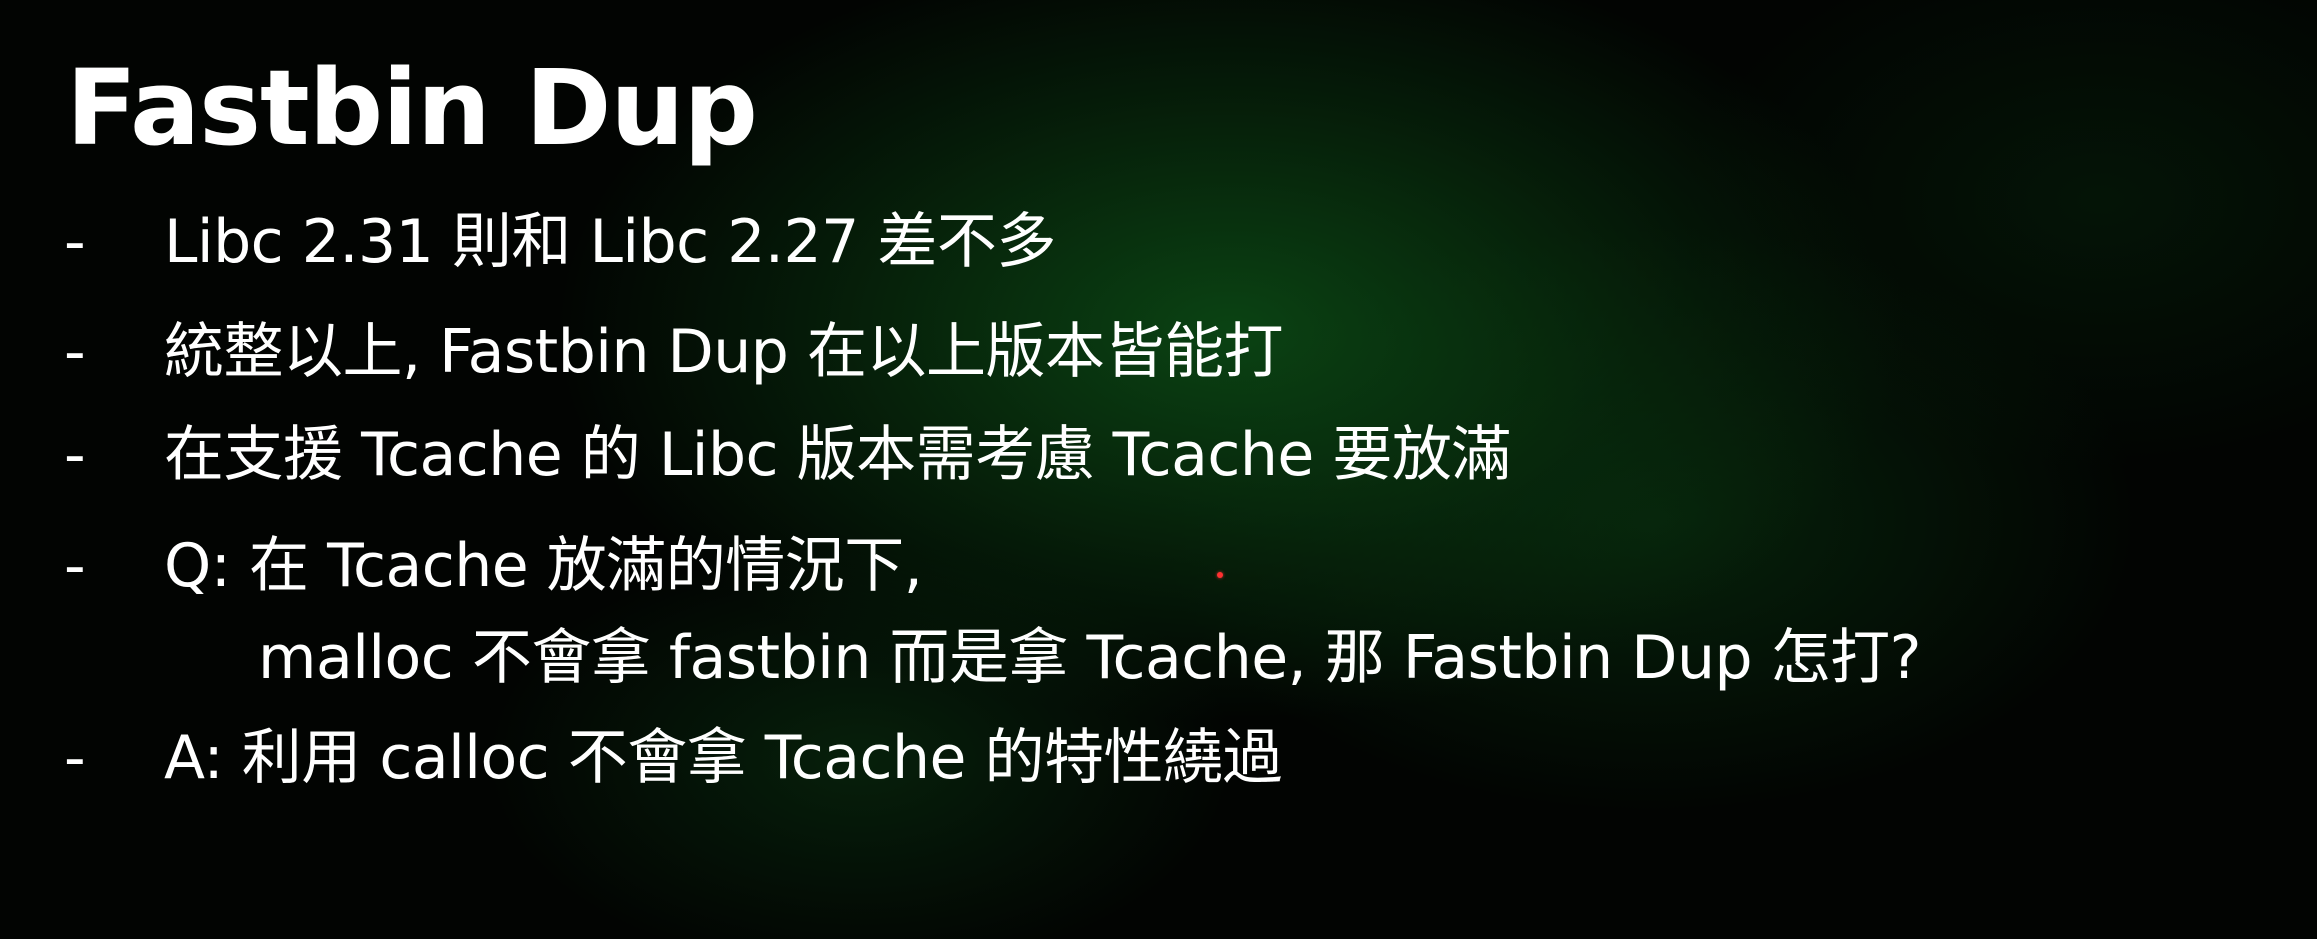  What do you see at coordinates (723, 352) in the screenshot?
I see `bullet-text: 統整以上, Fastbin Dup 在以上版本皆能打` at bounding box center [723, 352].